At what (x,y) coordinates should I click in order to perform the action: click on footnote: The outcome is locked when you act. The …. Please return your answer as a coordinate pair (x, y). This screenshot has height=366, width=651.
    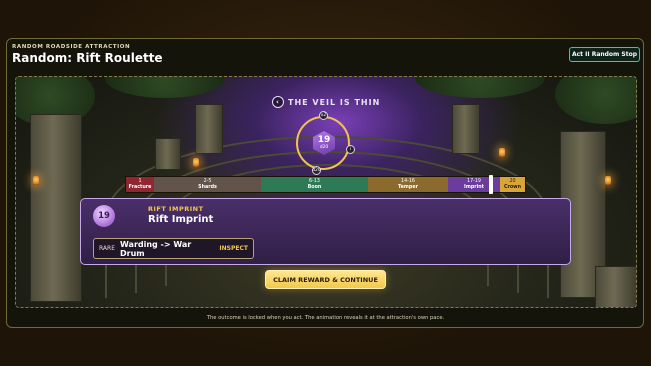
    Looking at the image, I should click on (325, 318).